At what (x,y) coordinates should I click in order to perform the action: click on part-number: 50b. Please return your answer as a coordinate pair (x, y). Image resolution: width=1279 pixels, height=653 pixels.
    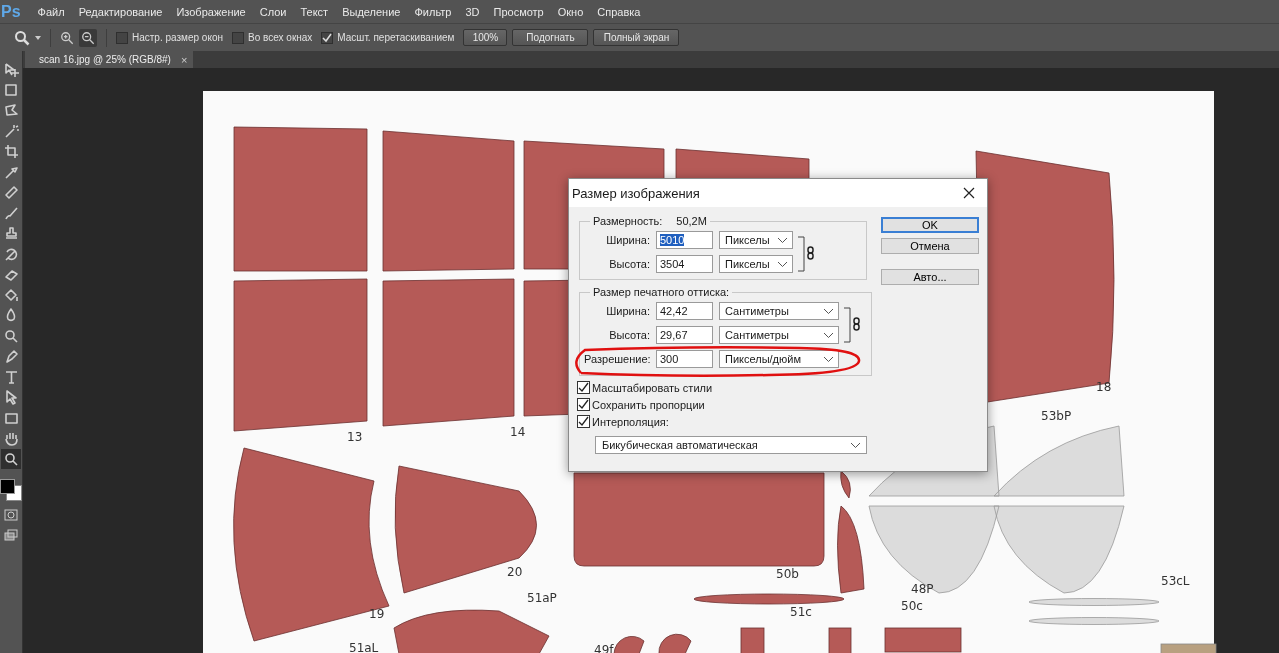
    Looking at the image, I should click on (787, 574).